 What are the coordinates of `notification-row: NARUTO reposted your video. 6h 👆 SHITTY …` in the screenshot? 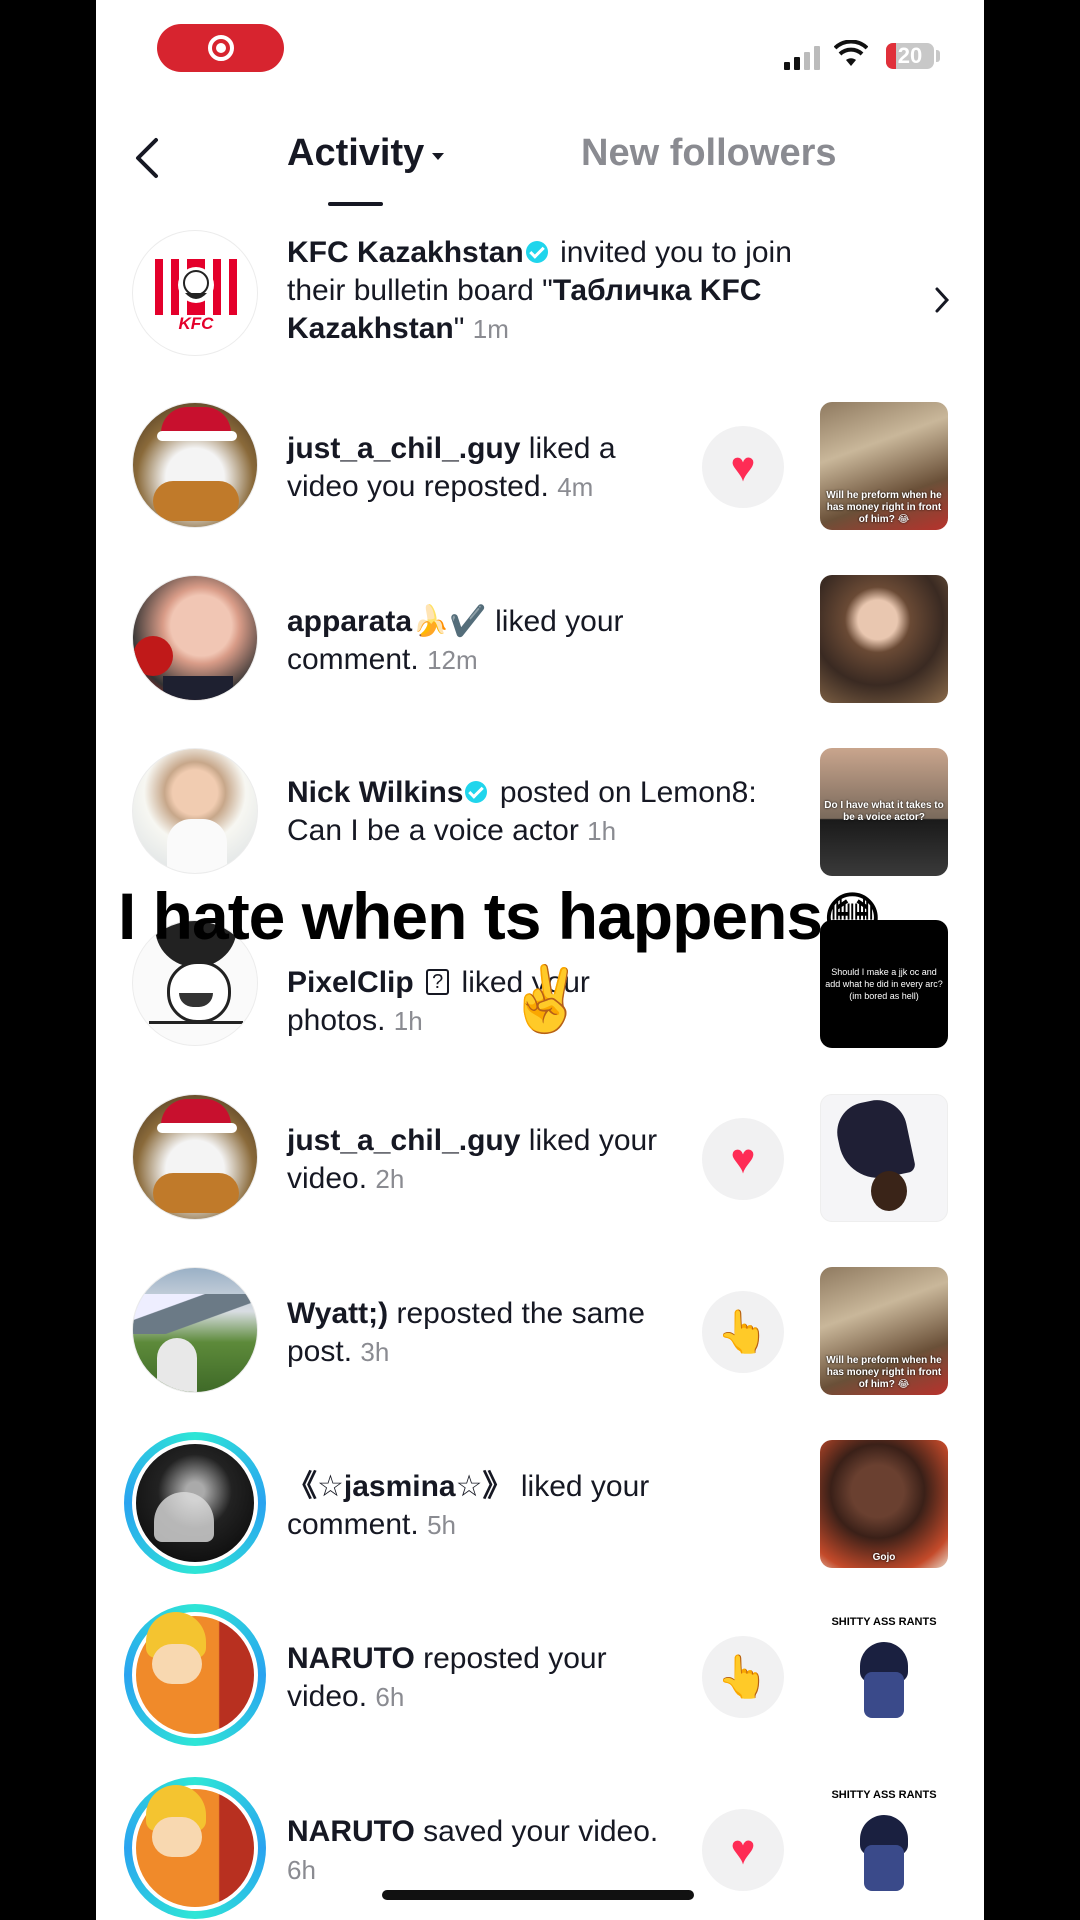 It's located at (540, 1675).